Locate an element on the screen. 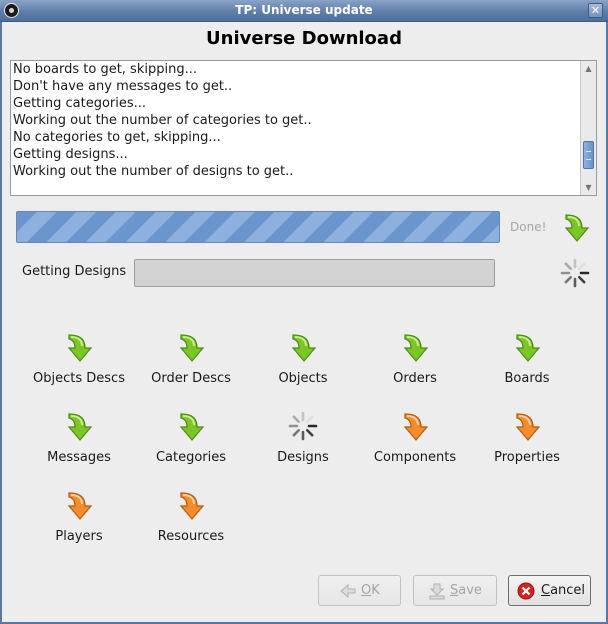 The image size is (608, 624). window-titlebar: TP: Universe update ✕ is located at coordinates (304, 11).